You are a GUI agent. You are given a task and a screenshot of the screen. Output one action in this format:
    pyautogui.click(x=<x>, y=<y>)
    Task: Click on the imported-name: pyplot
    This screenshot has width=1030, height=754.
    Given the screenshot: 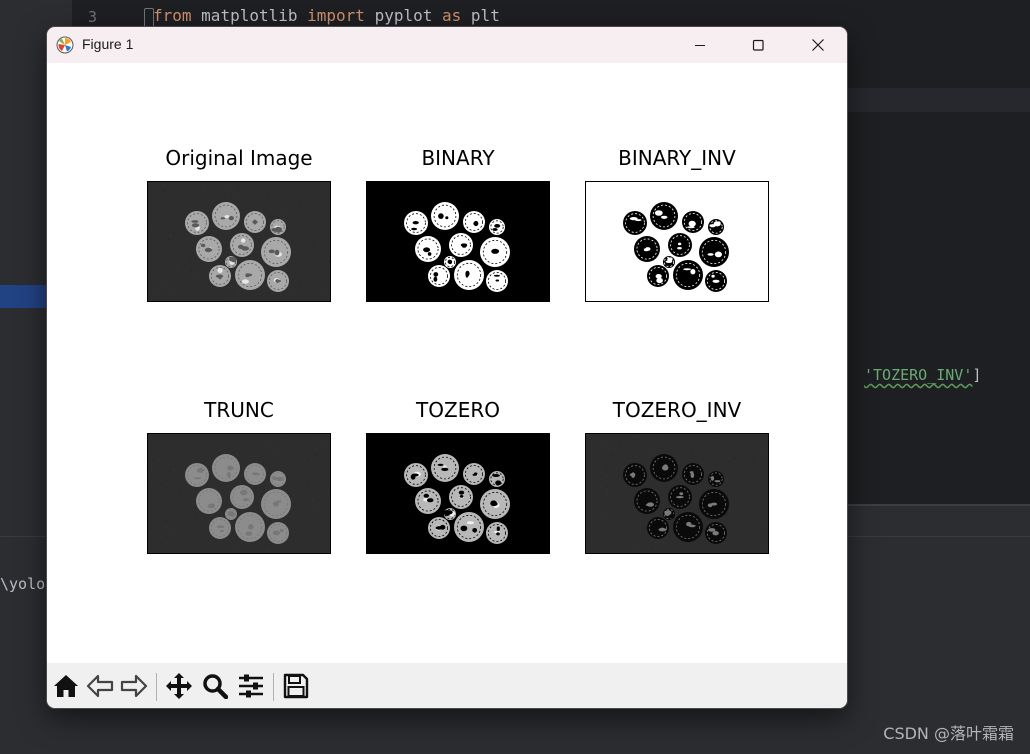 What is the action you would take?
    pyautogui.click(x=403, y=15)
    